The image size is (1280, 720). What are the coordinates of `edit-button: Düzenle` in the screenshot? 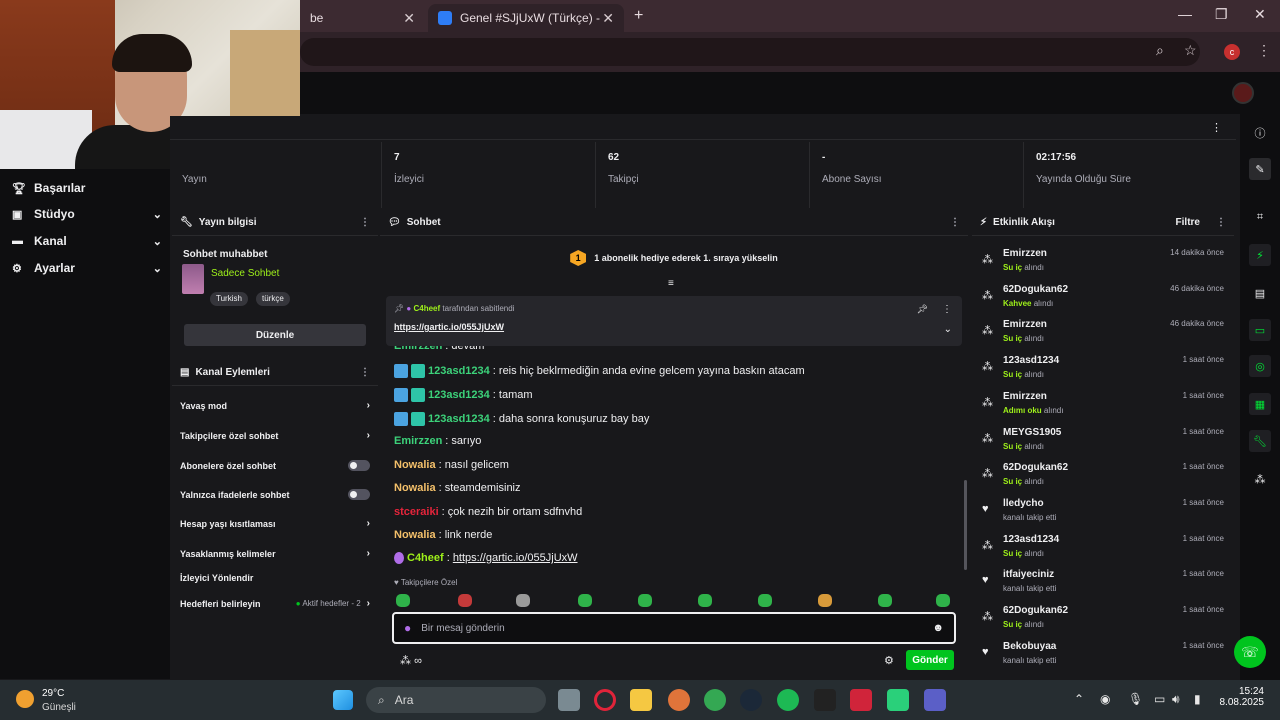 It's located at (275, 335).